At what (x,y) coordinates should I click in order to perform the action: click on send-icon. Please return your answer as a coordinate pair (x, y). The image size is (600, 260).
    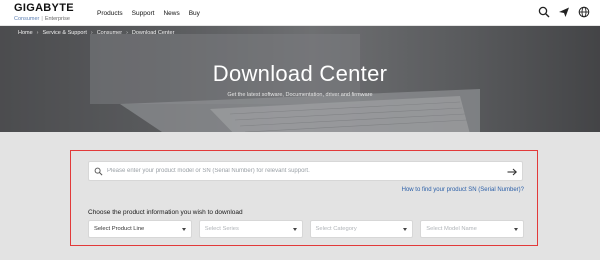
    Looking at the image, I should click on (564, 12).